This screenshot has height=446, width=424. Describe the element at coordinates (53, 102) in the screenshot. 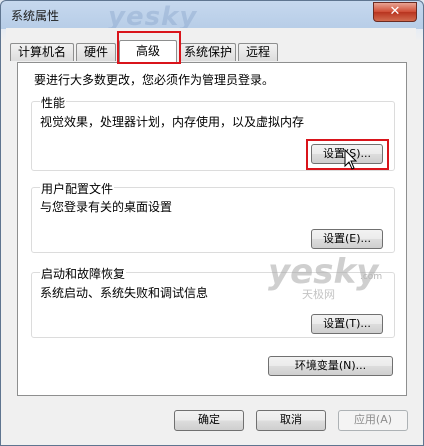

I see `performance-title: 性能` at that location.